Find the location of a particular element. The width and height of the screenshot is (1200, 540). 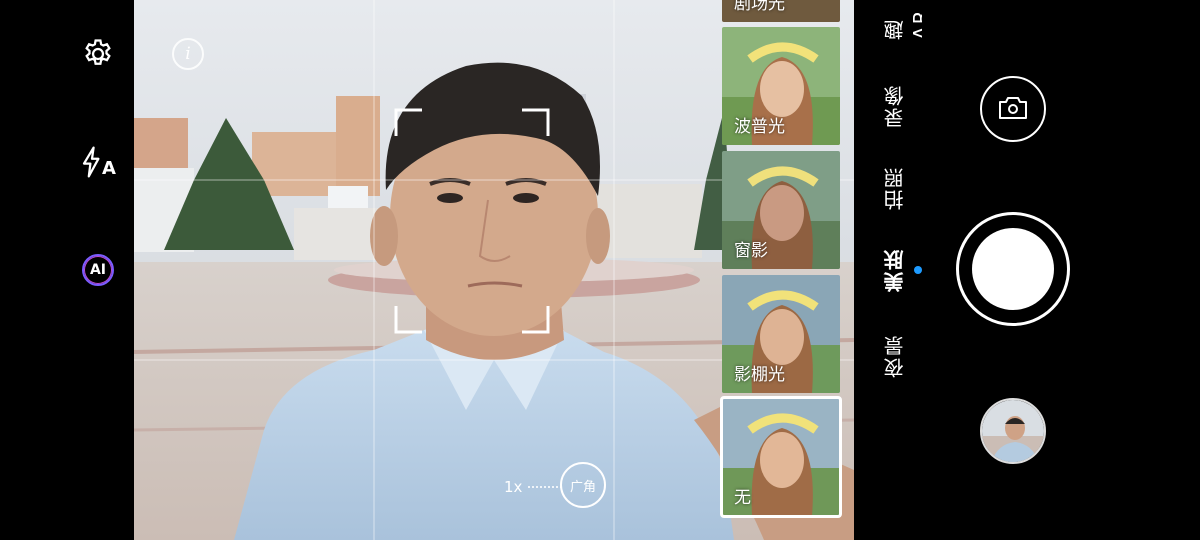

ai-icon: AI is located at coordinates (98, 270).